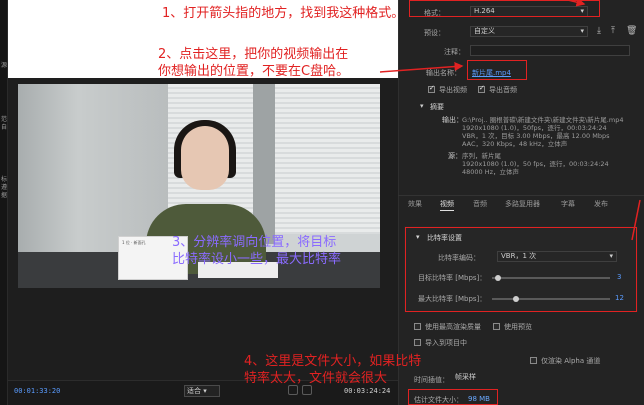  I want to click on source-summary-line: 48000 Hz，立体声, so click(491, 172).